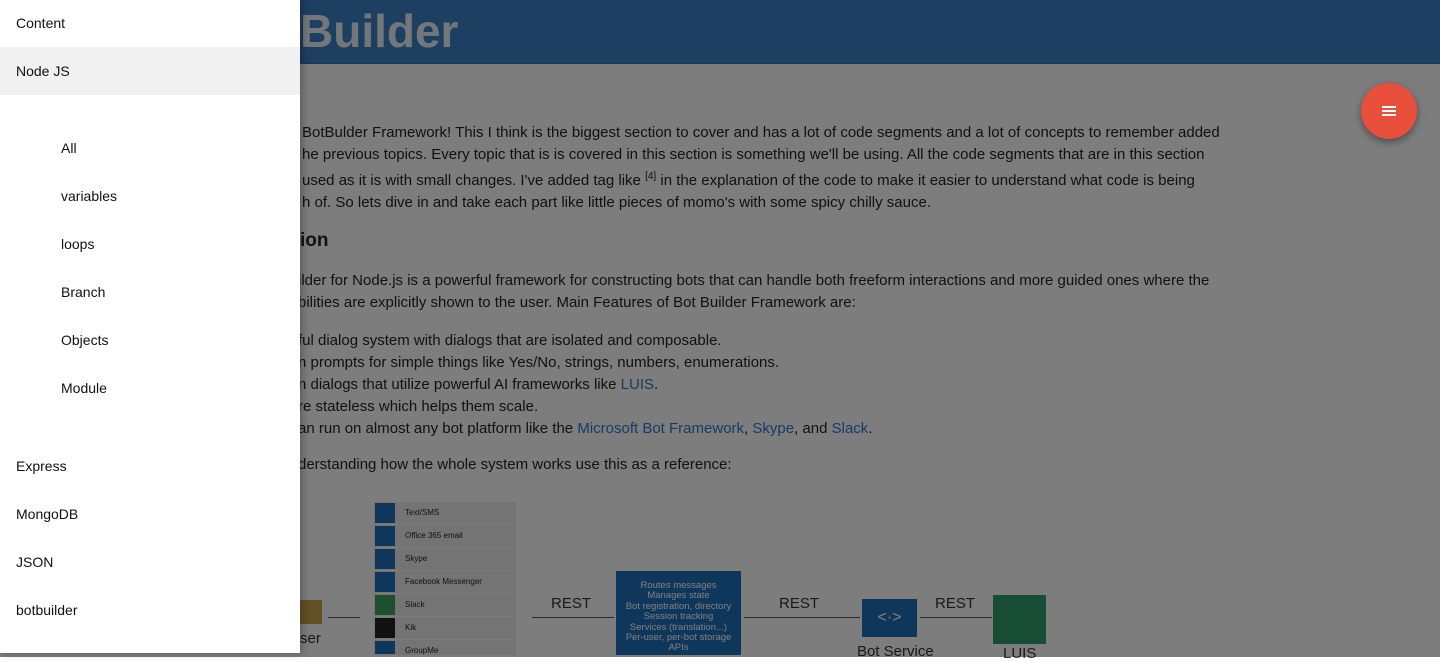  I want to click on drawer-item-json: JSON, so click(150, 562).